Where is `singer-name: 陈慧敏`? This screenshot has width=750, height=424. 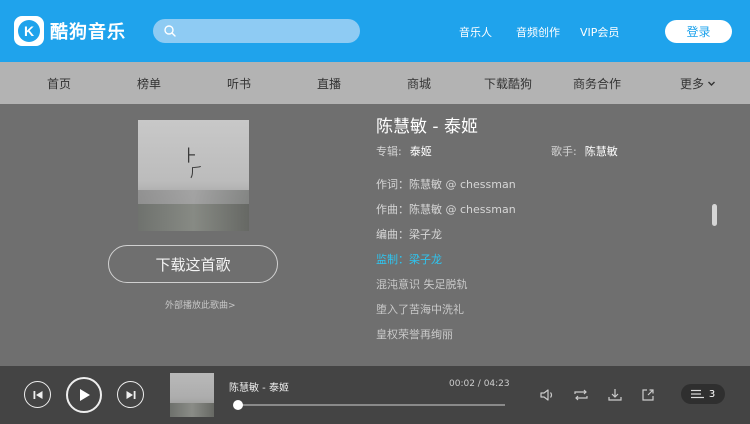 singer-name: 陈慧敏 is located at coordinates (601, 151).